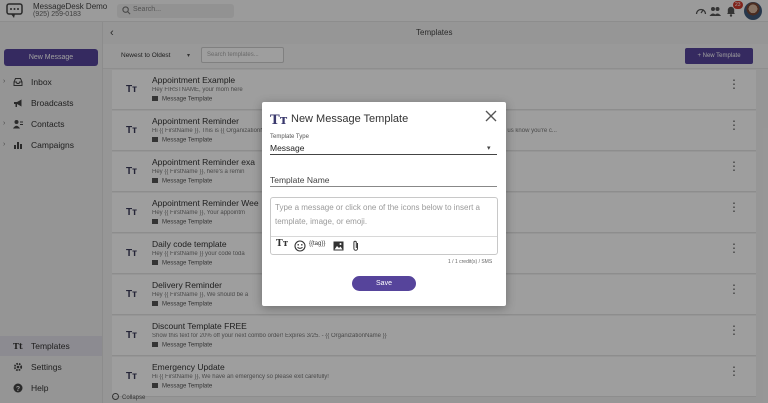 The height and width of the screenshot is (403, 768). I want to click on template-type-select: Message, so click(287, 148).